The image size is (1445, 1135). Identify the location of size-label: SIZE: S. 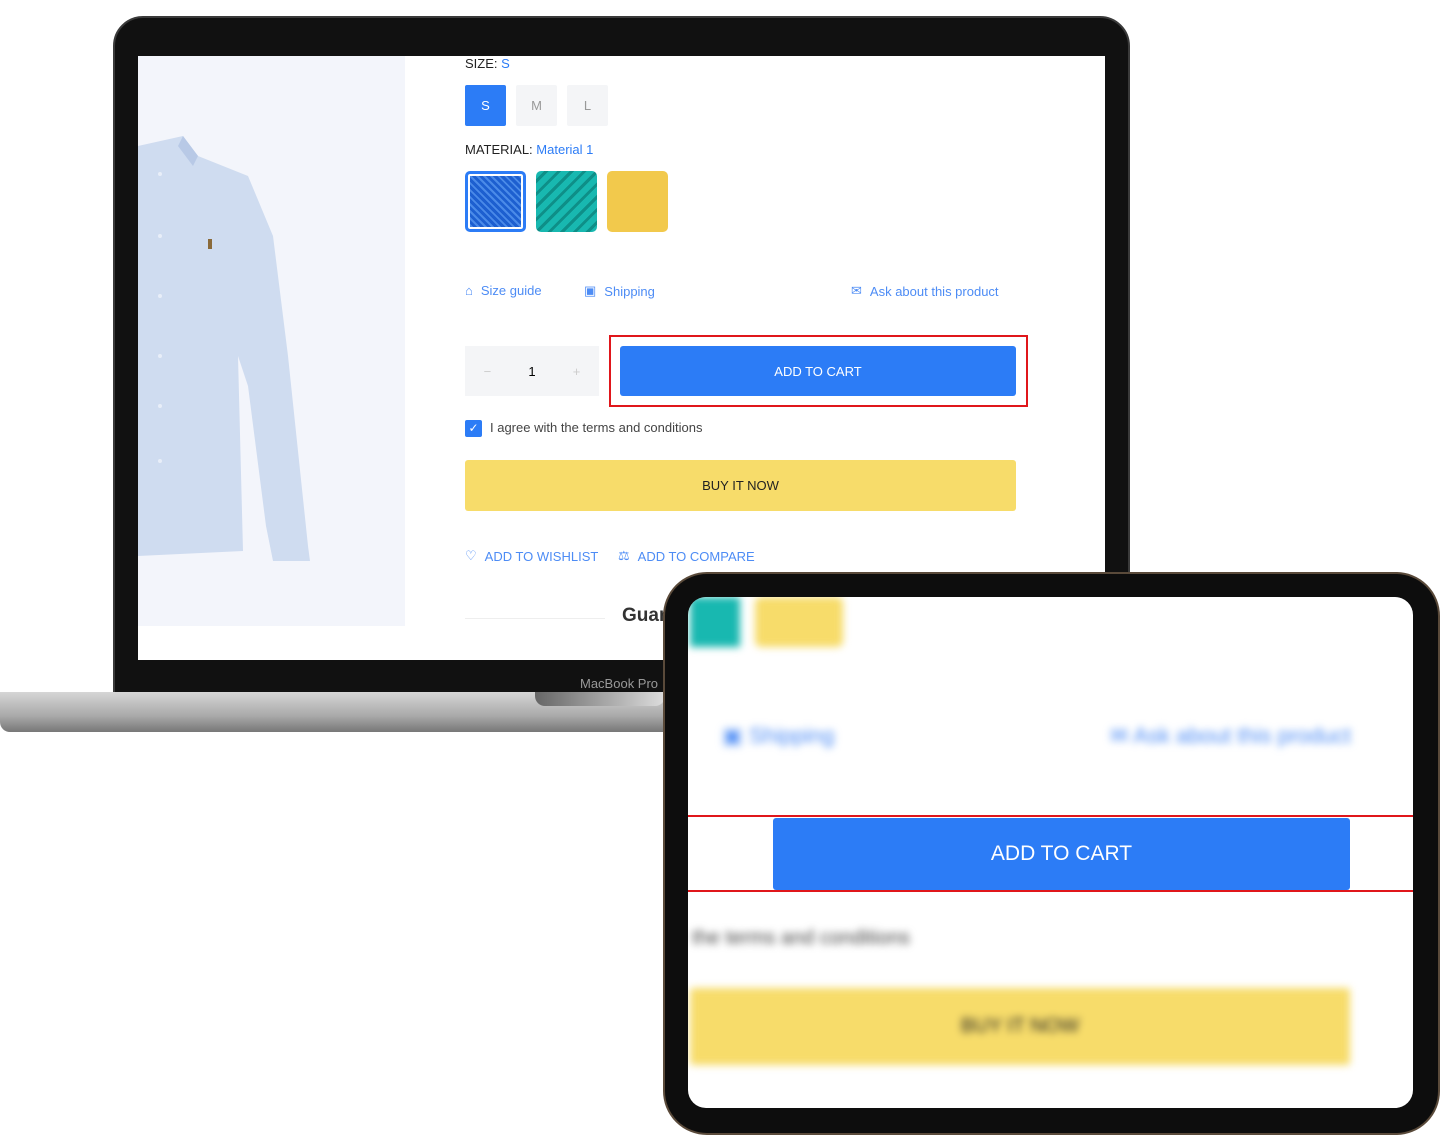
(487, 63).